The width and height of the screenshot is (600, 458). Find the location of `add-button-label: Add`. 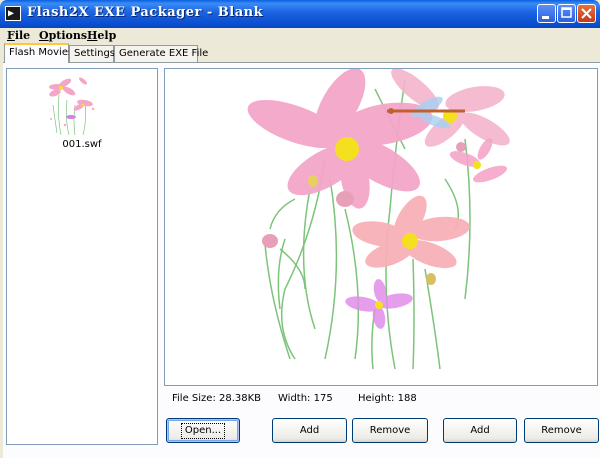

add-button-label: Add is located at coordinates (309, 430).